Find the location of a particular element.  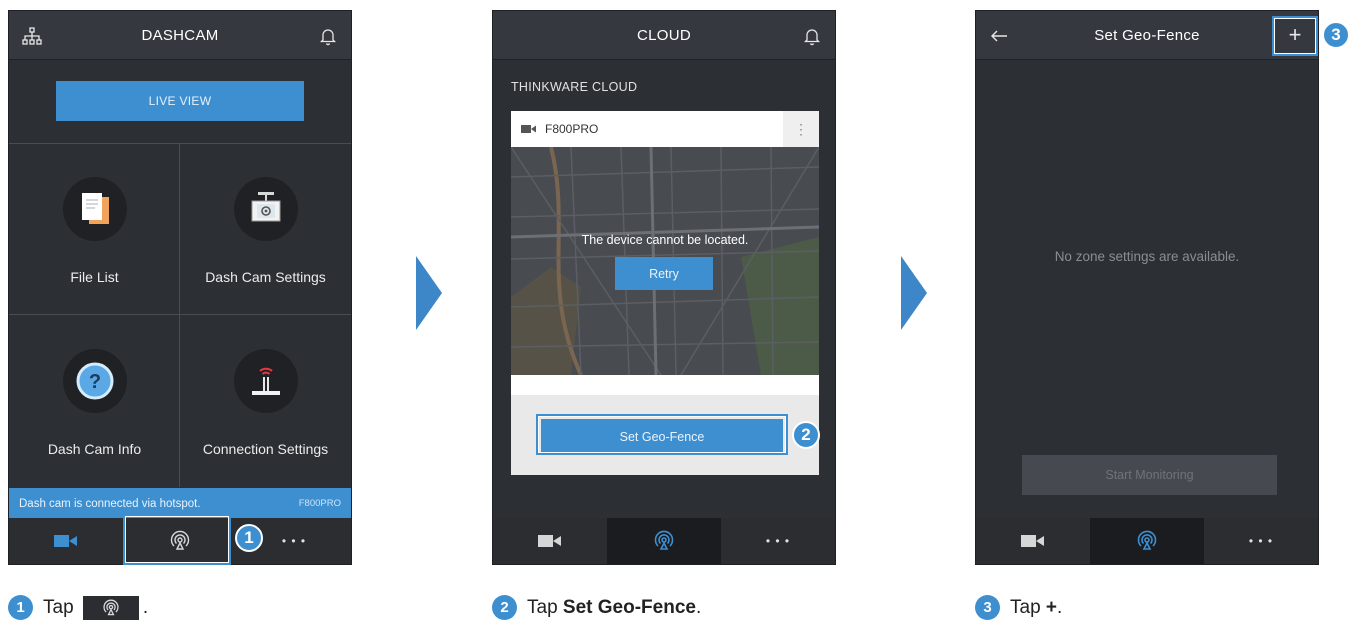

caption-step-3: 3 Tap + . is located at coordinates (1018, 607).